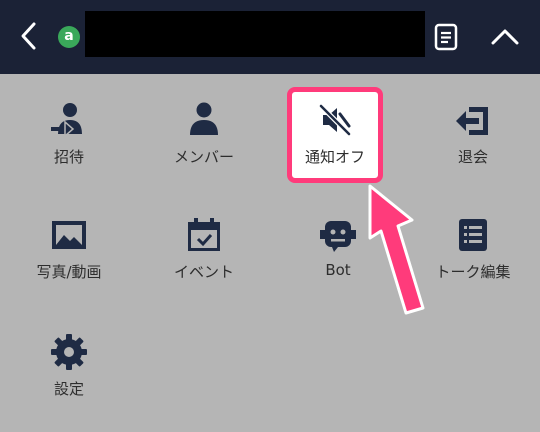 The image size is (540, 432). Describe the element at coordinates (69, 120) in the screenshot. I see `invite-icon` at that location.